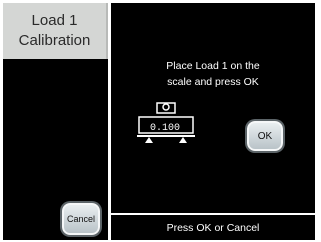 This screenshot has height=242, width=321. I want to click on screen-title: Load 1 Calibration, so click(54, 30).